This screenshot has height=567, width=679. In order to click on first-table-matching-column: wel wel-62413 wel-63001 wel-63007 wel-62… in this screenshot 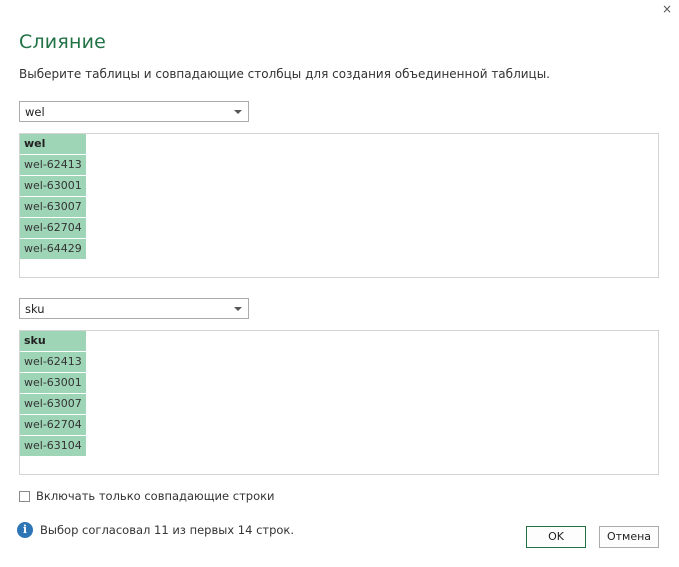, I will do `click(53, 197)`.